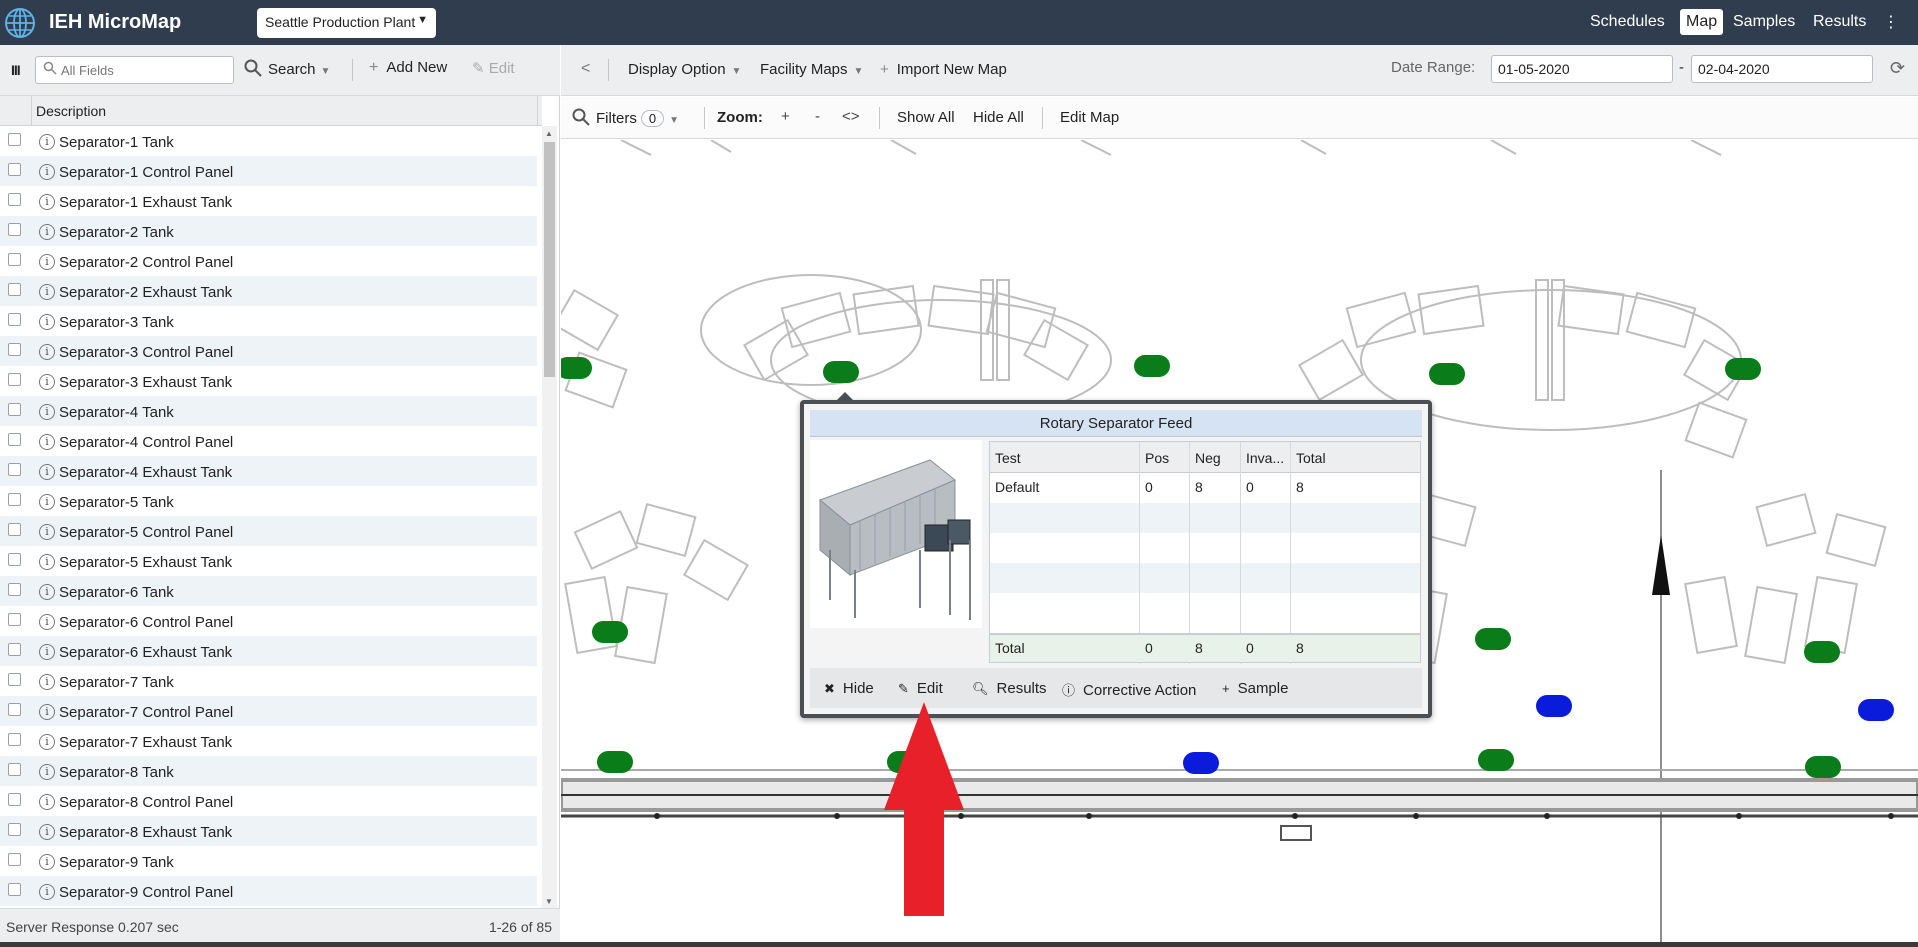 The width and height of the screenshot is (1918, 947). Describe the element at coordinates (1782, 69) in the screenshot. I see `date-to-input: 02-04-2020` at that location.